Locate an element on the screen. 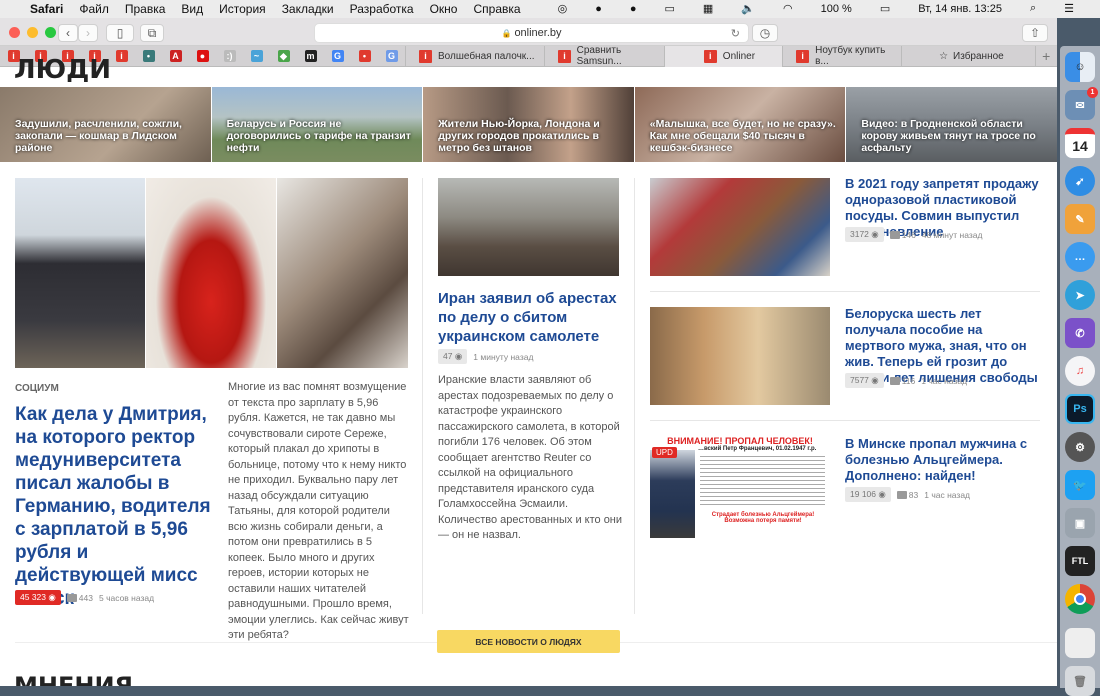 The width and height of the screenshot is (1100, 696). comments-count: 146 is located at coordinates (902, 234).